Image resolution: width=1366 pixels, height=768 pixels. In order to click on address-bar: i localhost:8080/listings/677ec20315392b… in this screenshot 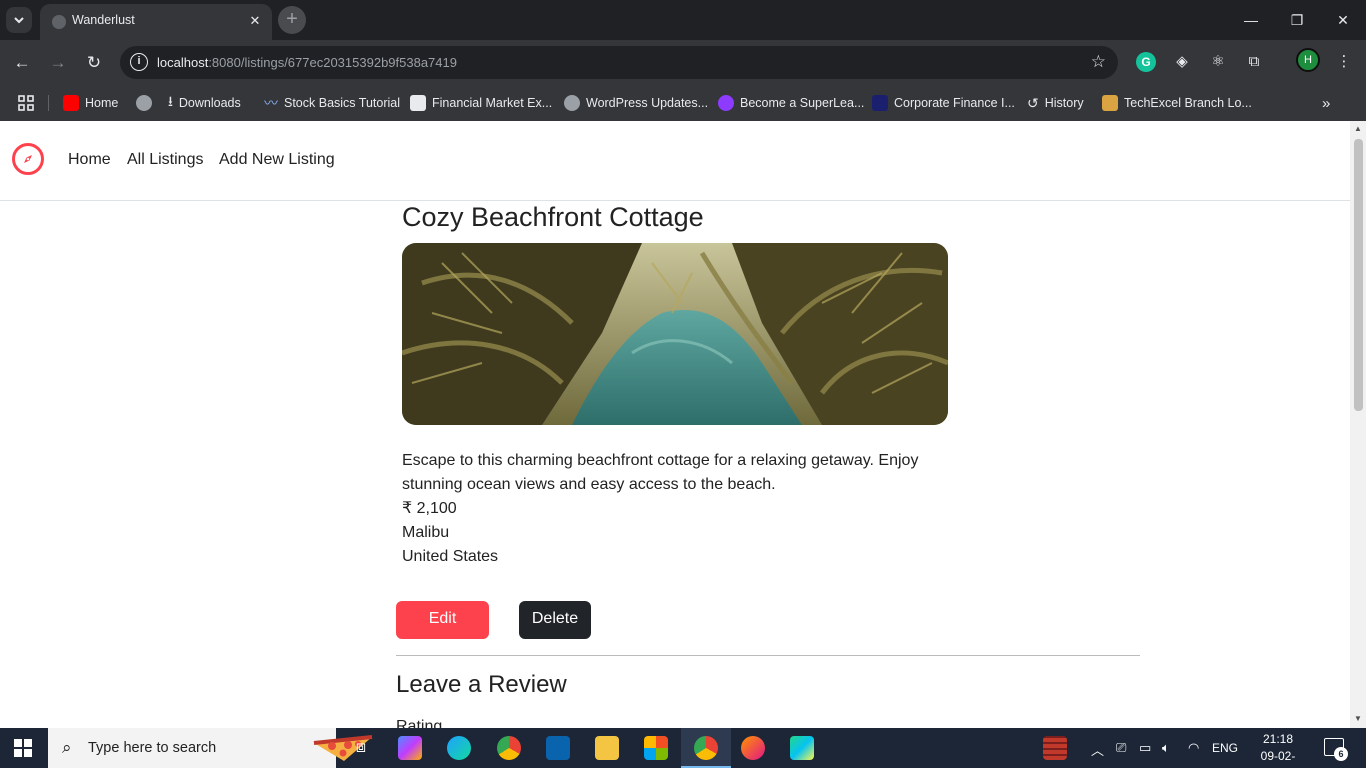, I will do `click(619, 62)`.